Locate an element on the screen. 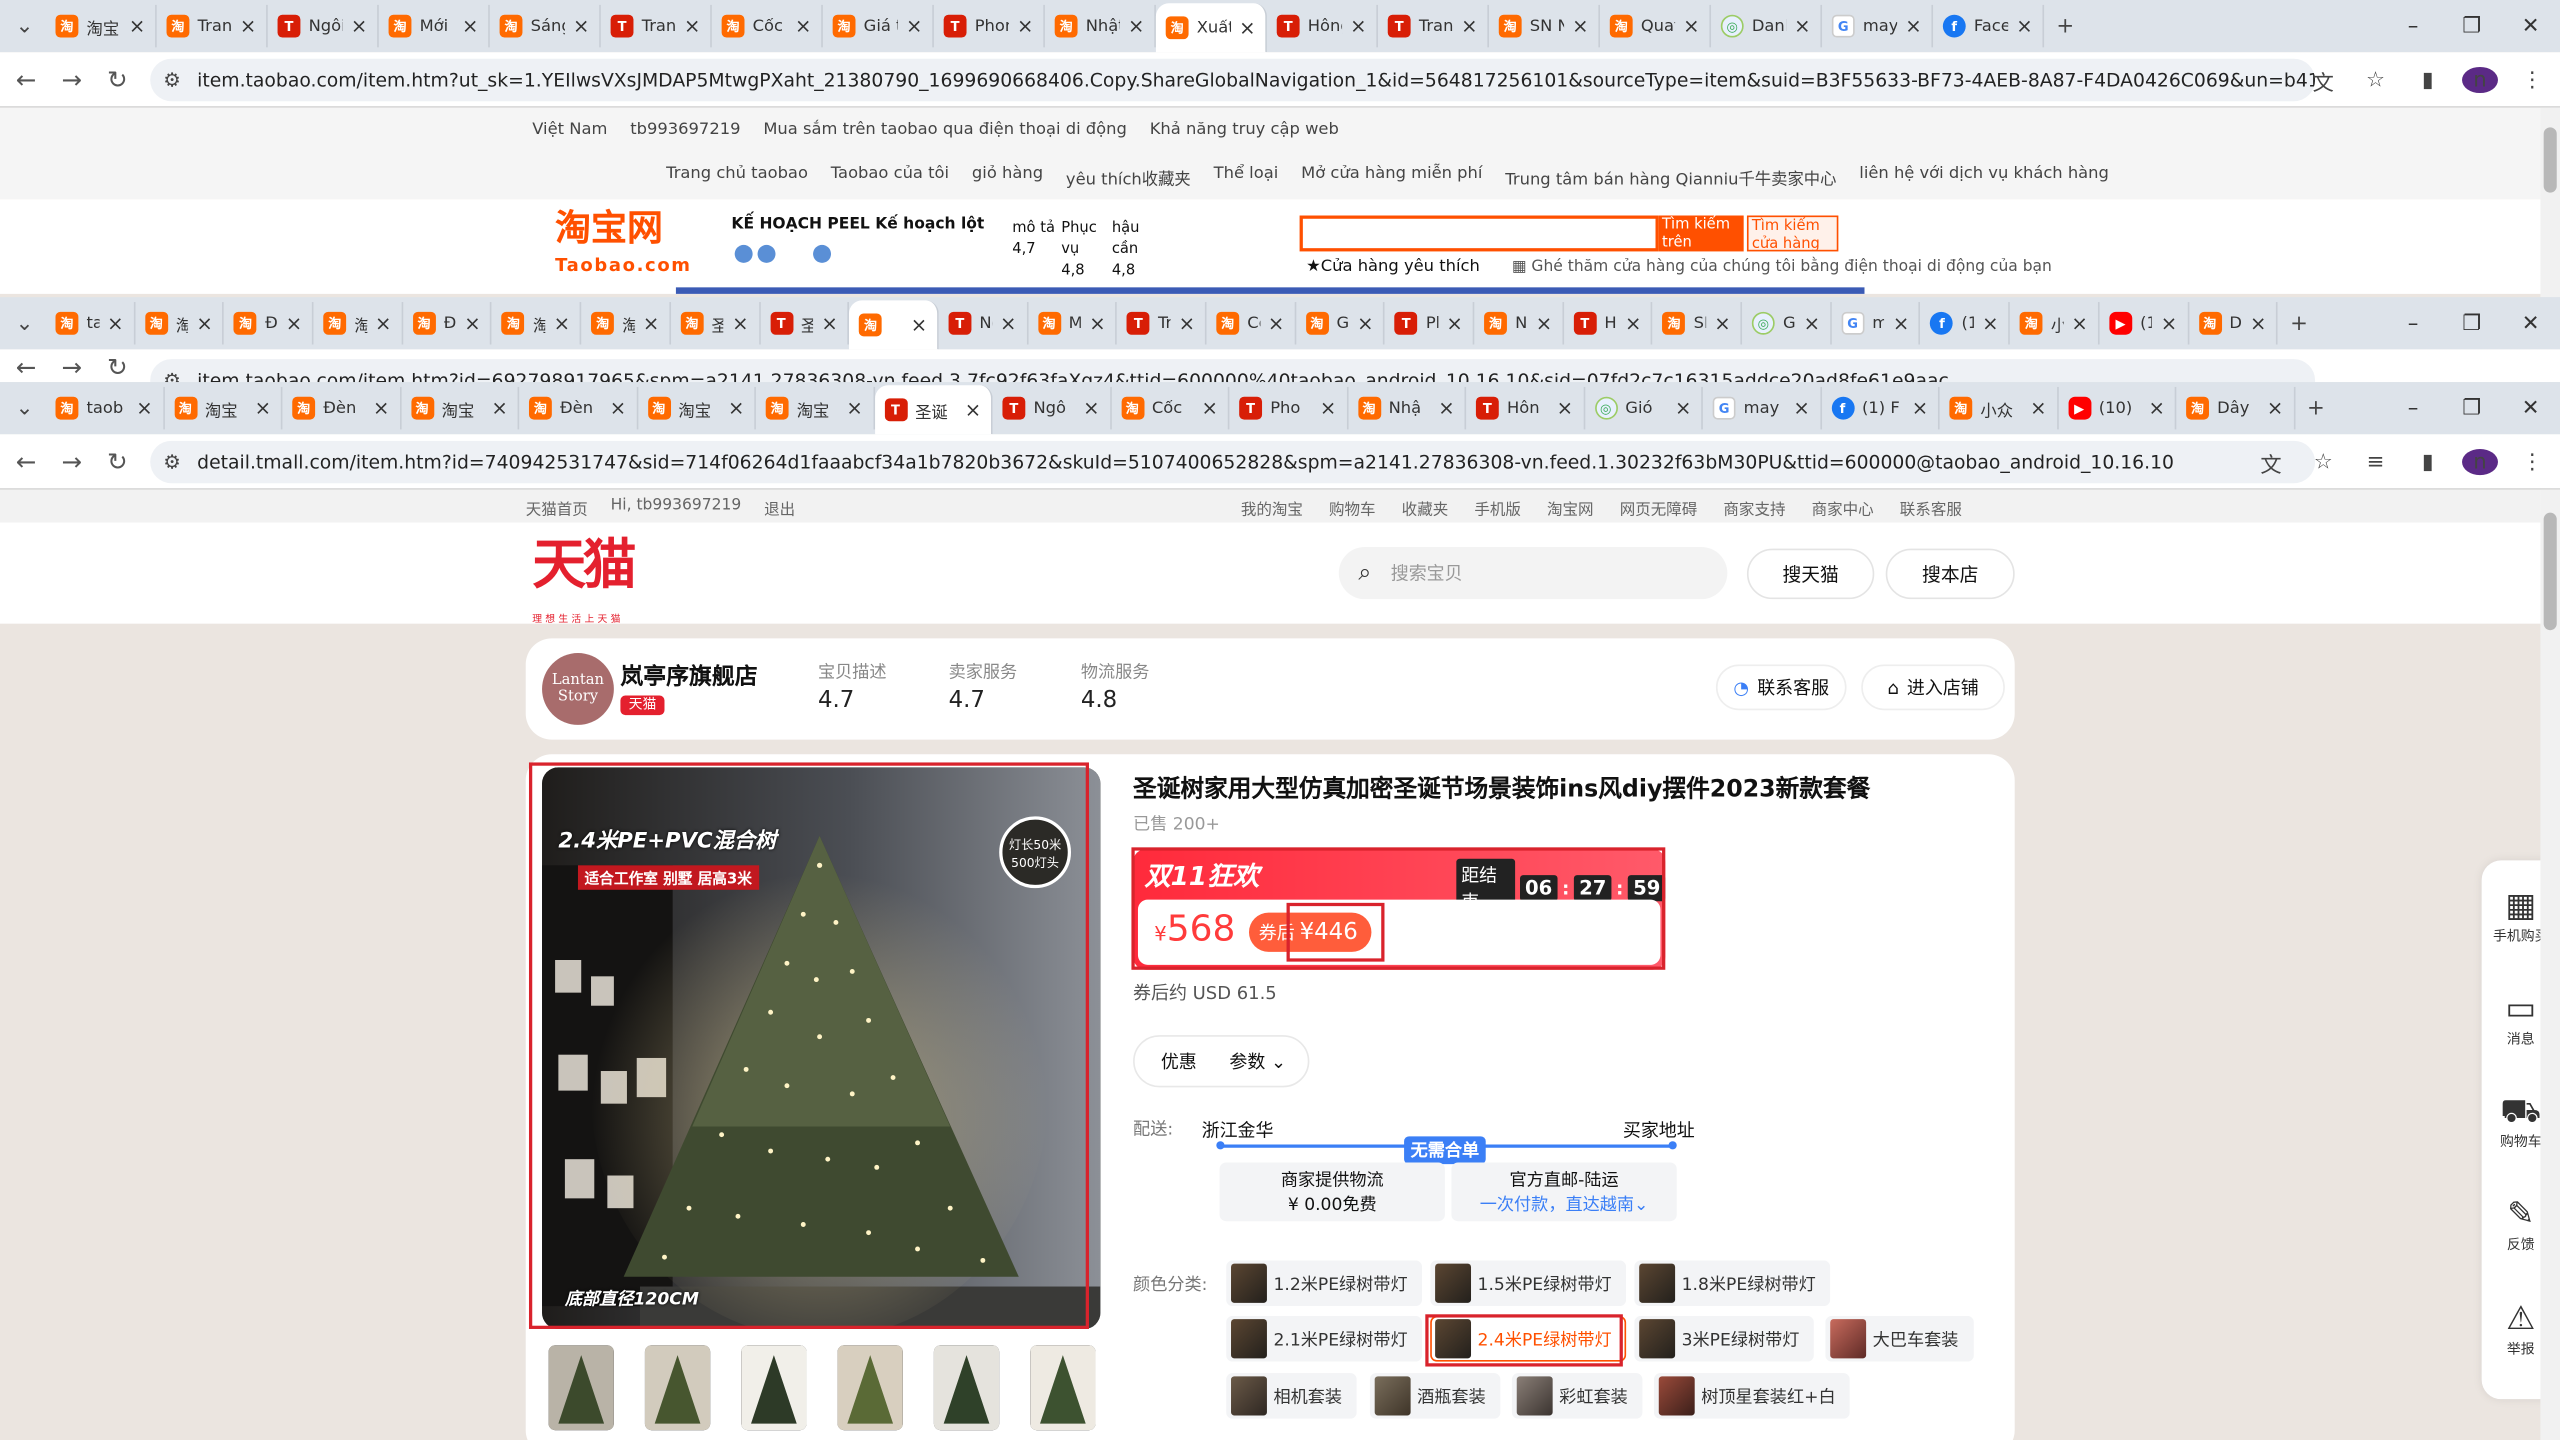 The image size is (2560, 1440). enter-shop-button: ⌂ 进入店铺 is located at coordinates (1933, 687).